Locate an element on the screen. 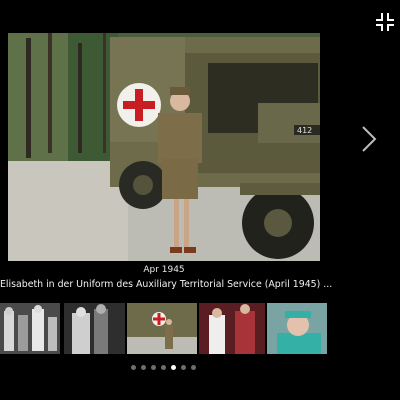  fullscreen-exit-button is located at coordinates (386, 23).